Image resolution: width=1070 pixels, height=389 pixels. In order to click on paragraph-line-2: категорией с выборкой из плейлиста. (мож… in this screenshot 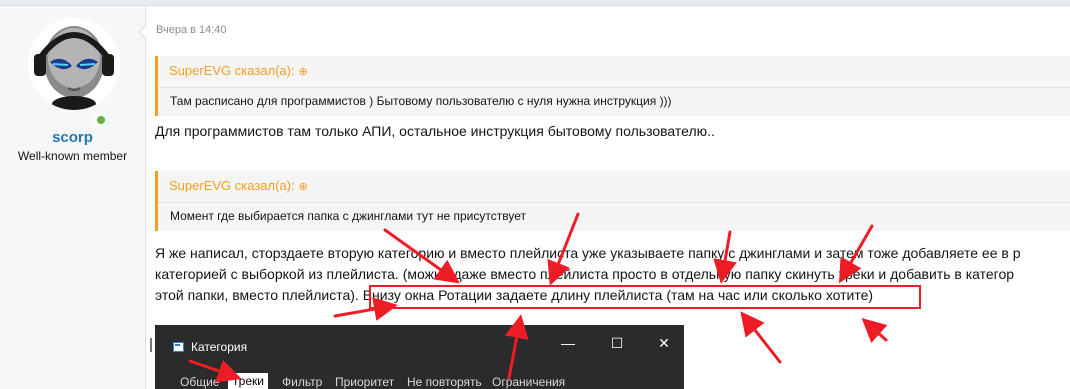, I will do `click(585, 274)`.